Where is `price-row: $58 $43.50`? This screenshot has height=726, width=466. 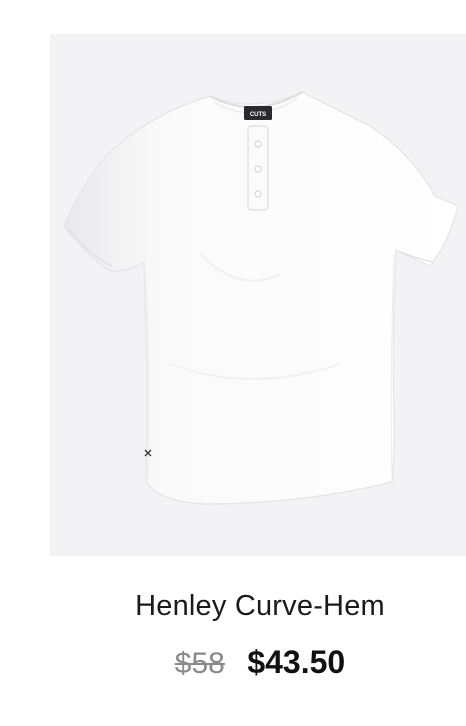
price-row: $58 $43.50 is located at coordinates (233, 662).